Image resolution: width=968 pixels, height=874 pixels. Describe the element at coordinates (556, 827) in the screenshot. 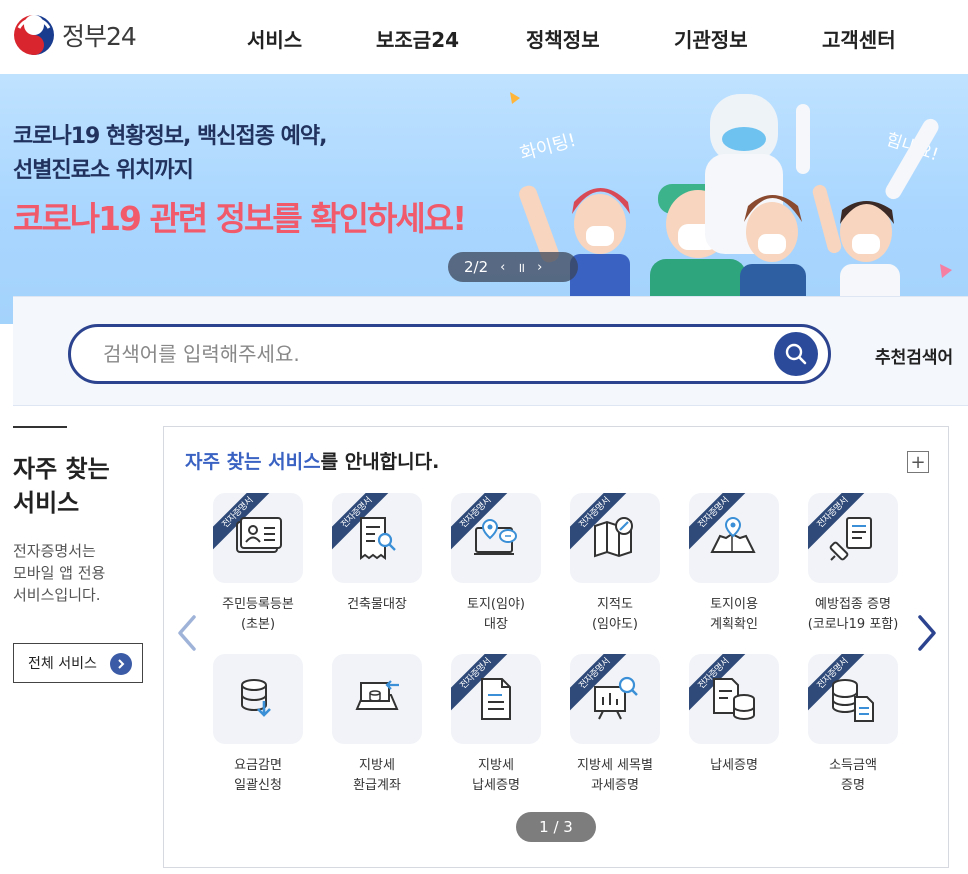

I see `carousel-pager: 1 / 3` at that location.